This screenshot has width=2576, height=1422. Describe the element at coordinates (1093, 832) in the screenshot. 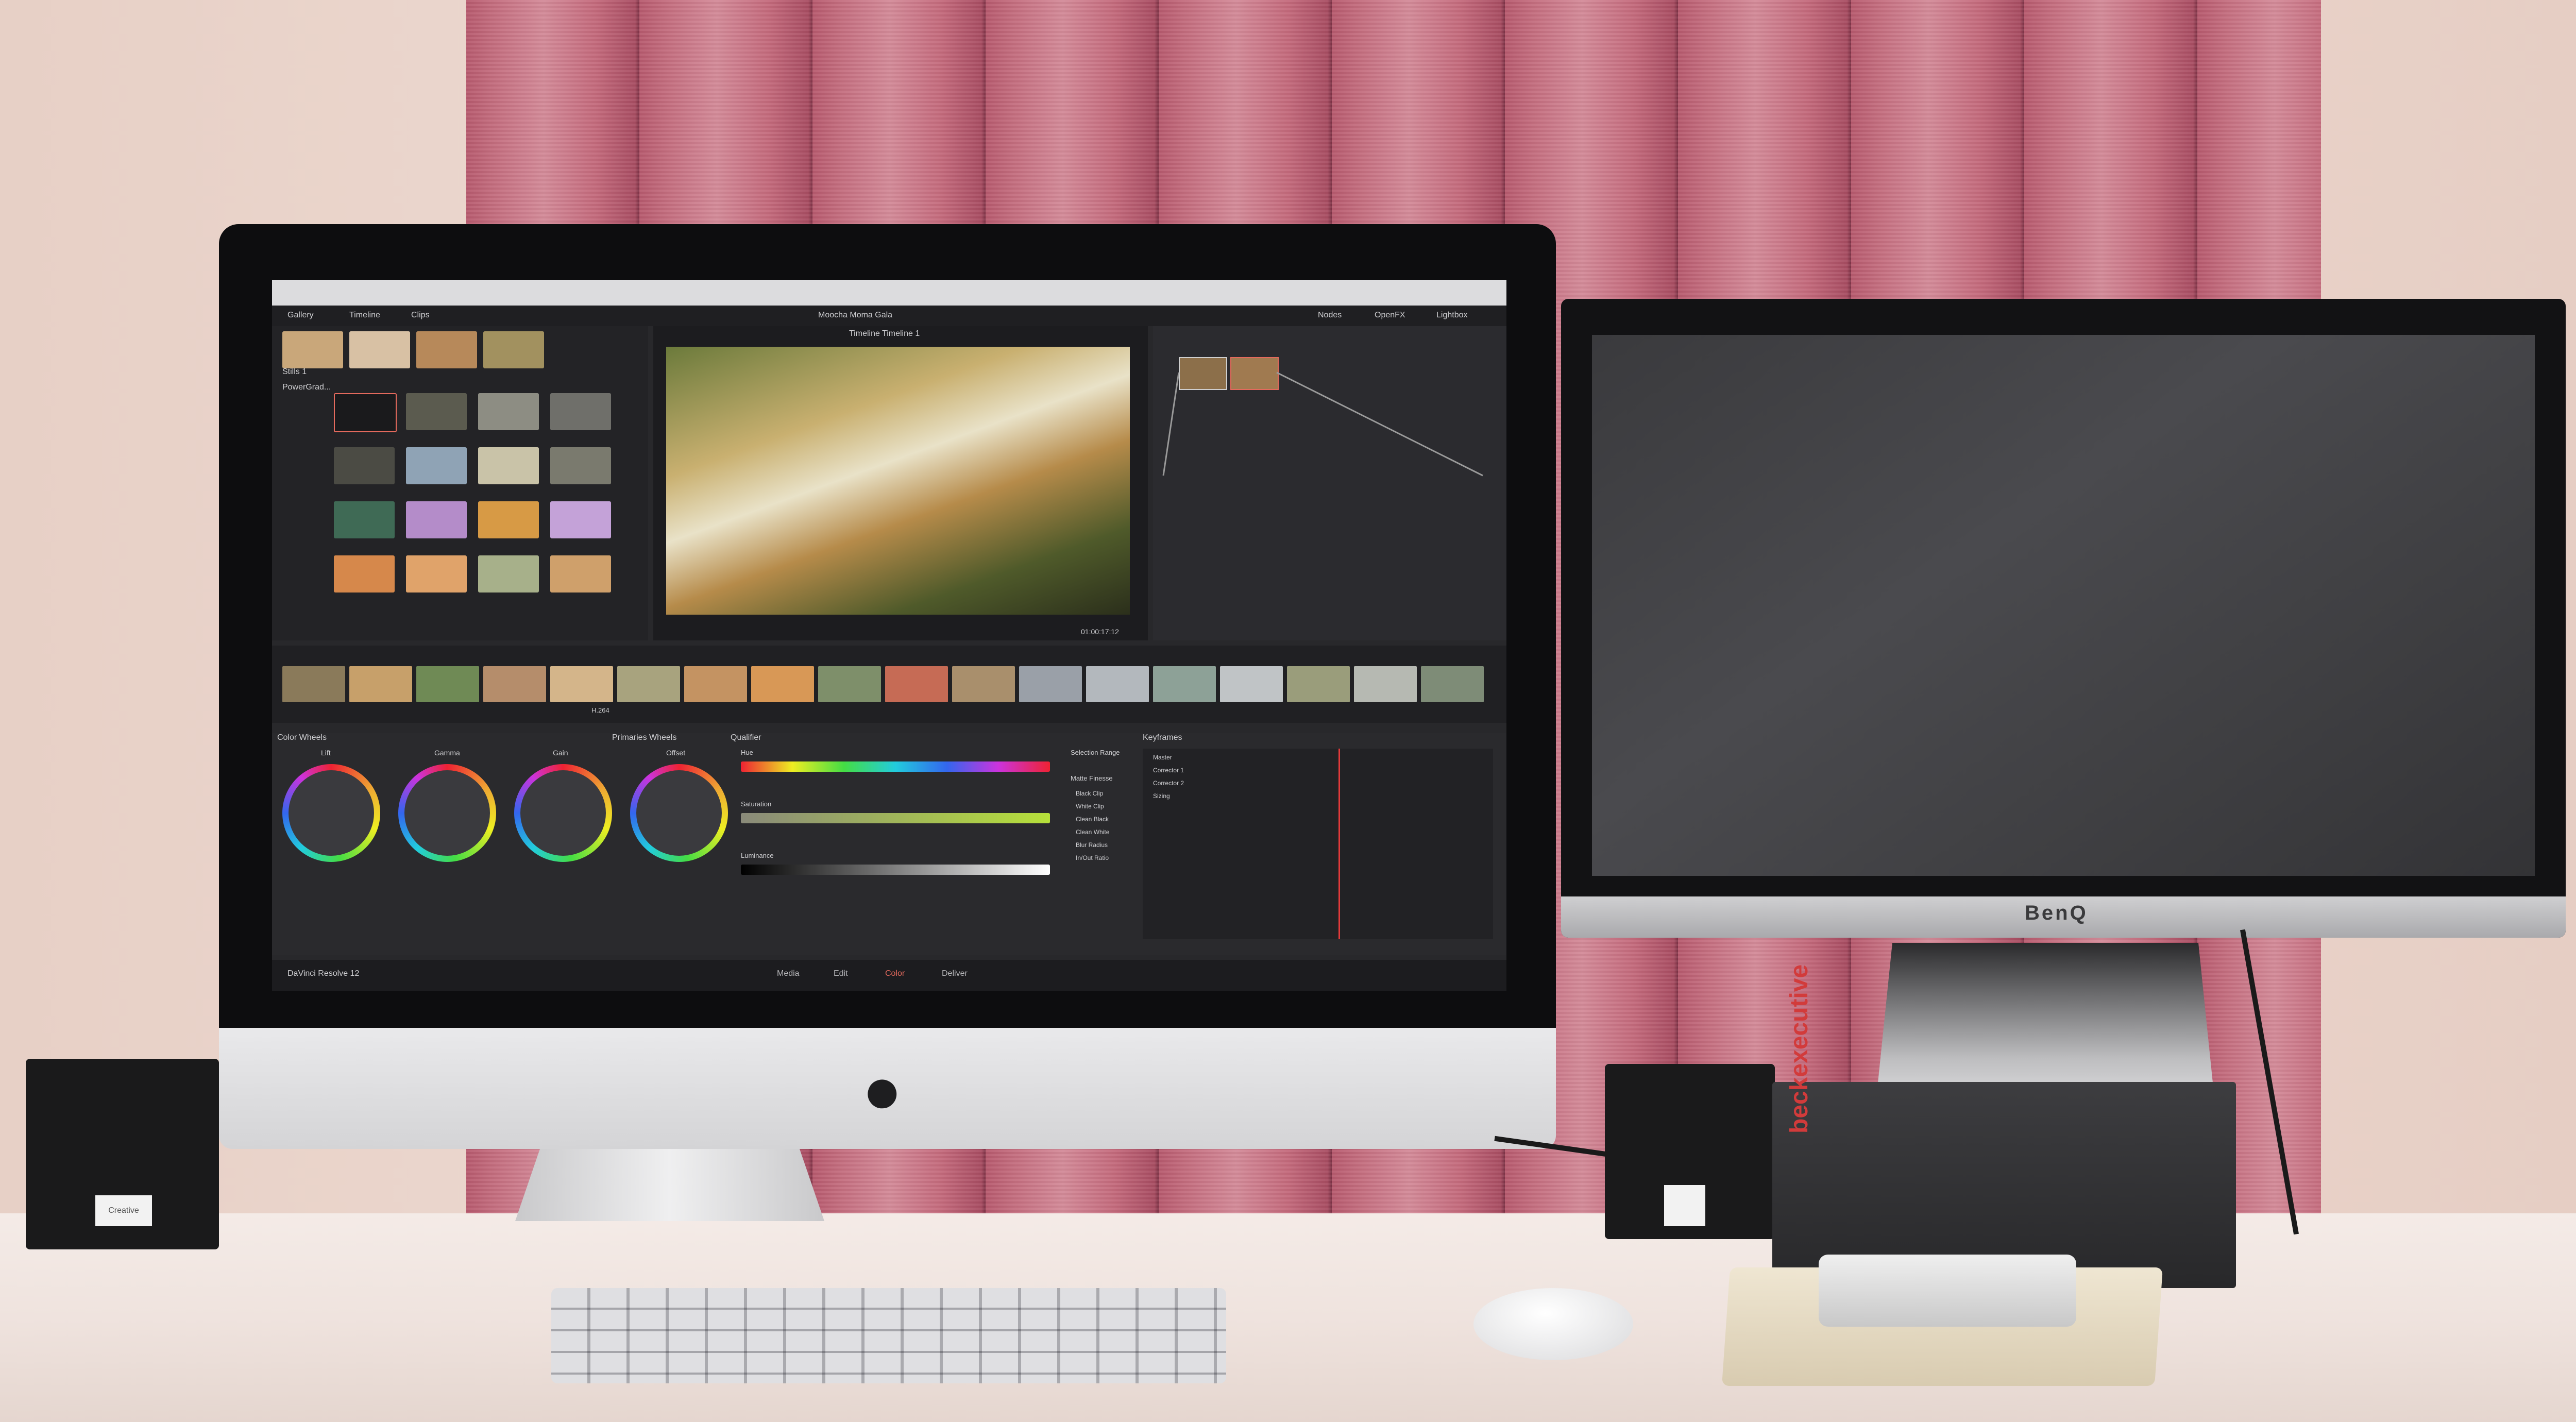

I see `matte-param: Clean White` at that location.